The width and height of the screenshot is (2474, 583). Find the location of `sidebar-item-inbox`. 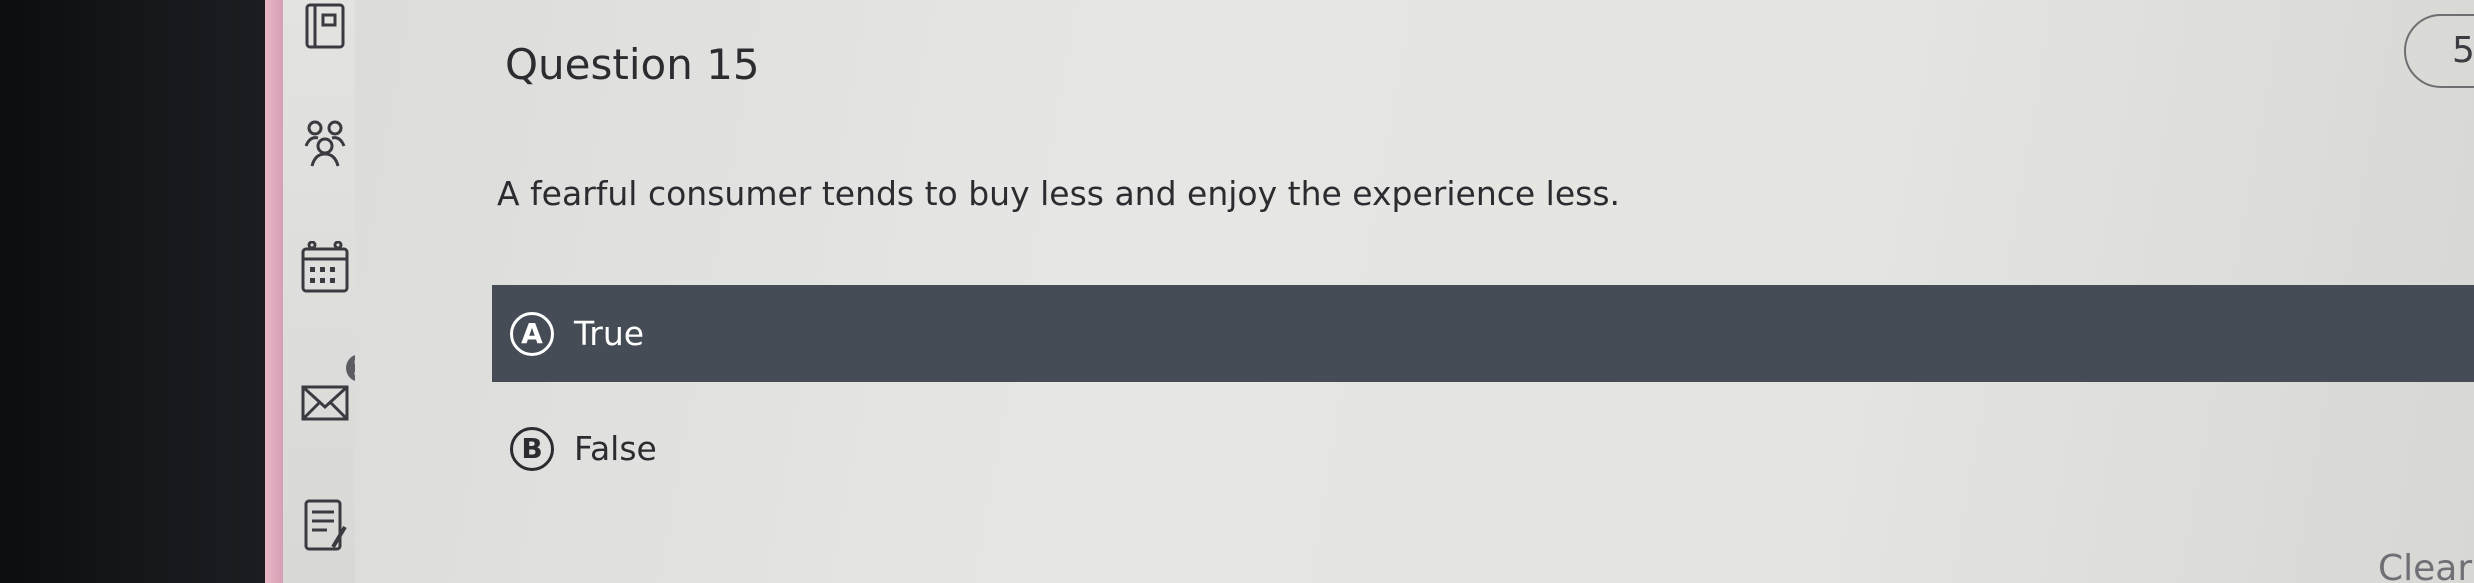

sidebar-item-inbox is located at coordinates (325, 403).